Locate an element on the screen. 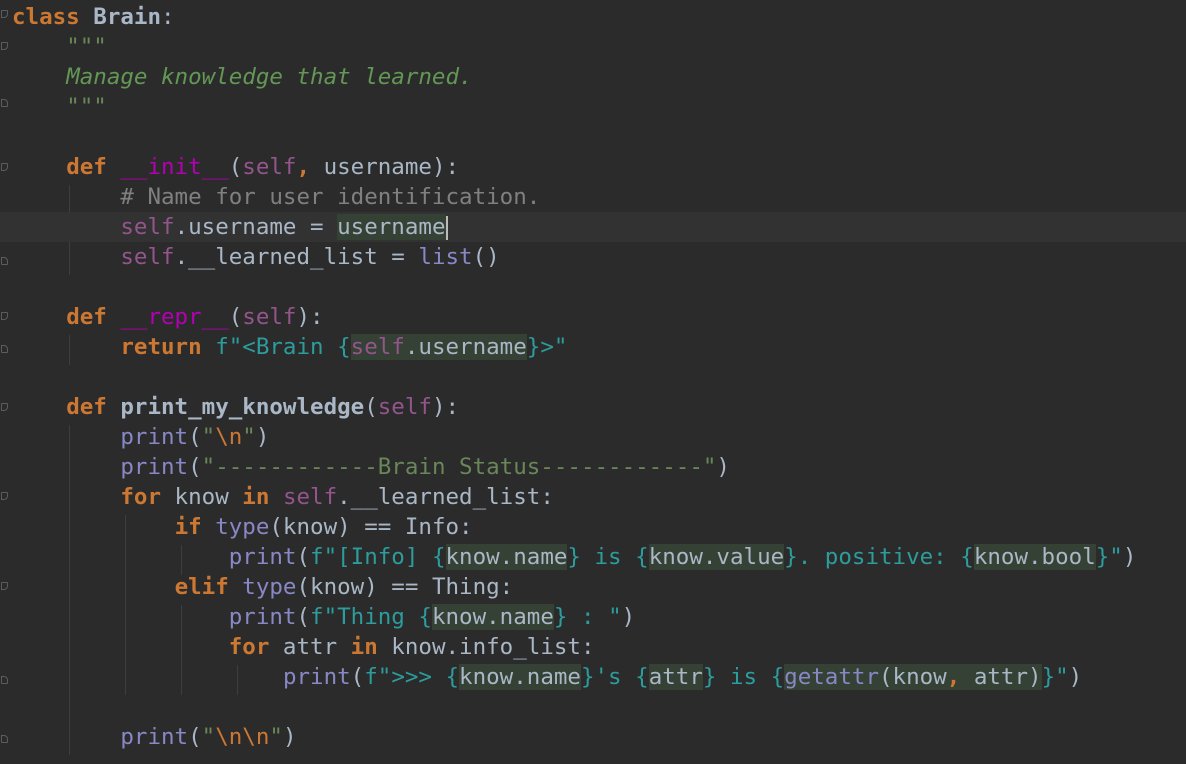  code-line: def print_my_knowledge(self): is located at coordinates (593, 407).